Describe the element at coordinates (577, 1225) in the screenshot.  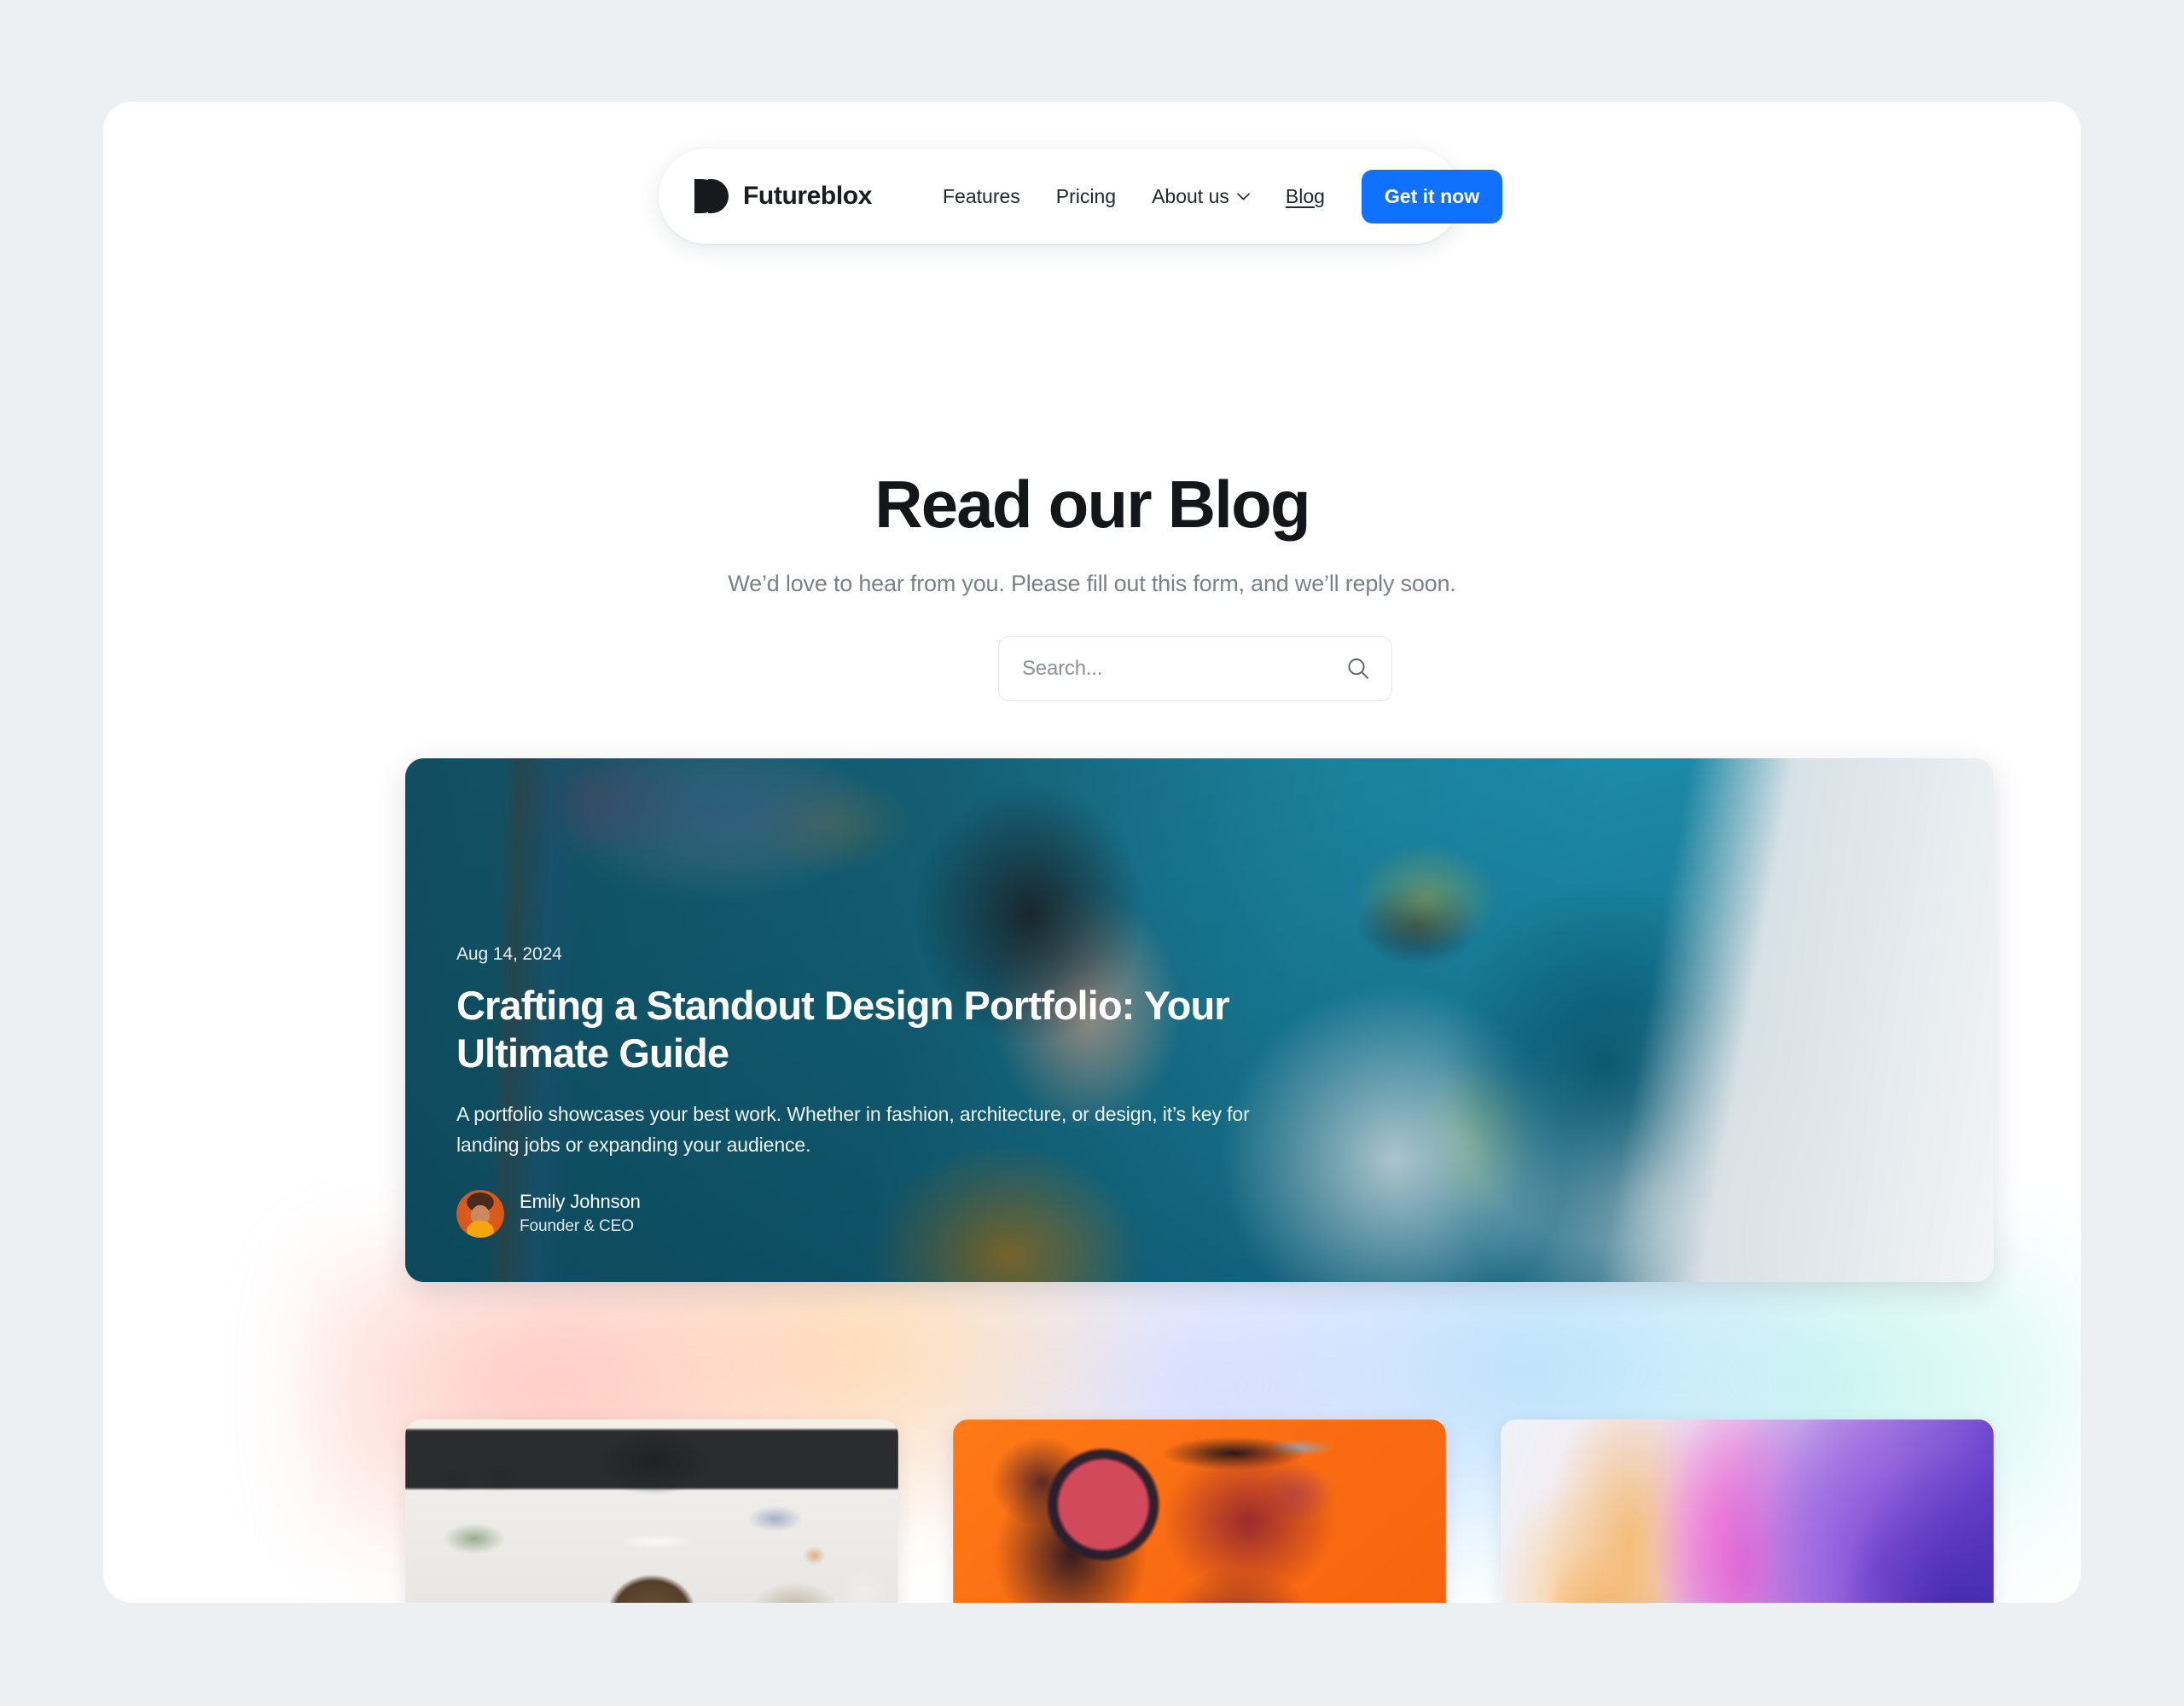
I see `author-role: Founder & CEO` at that location.